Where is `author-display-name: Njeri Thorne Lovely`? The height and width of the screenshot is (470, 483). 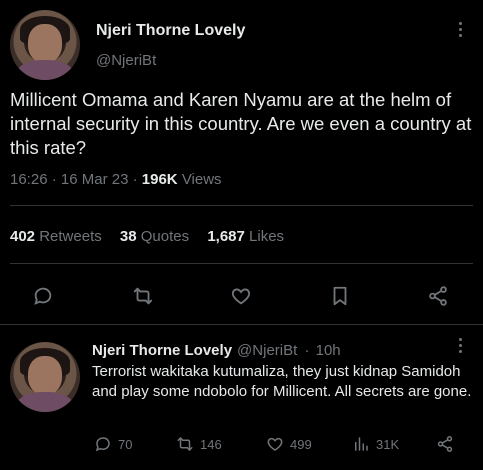
author-display-name: Njeri Thorne Lovely is located at coordinates (170, 31).